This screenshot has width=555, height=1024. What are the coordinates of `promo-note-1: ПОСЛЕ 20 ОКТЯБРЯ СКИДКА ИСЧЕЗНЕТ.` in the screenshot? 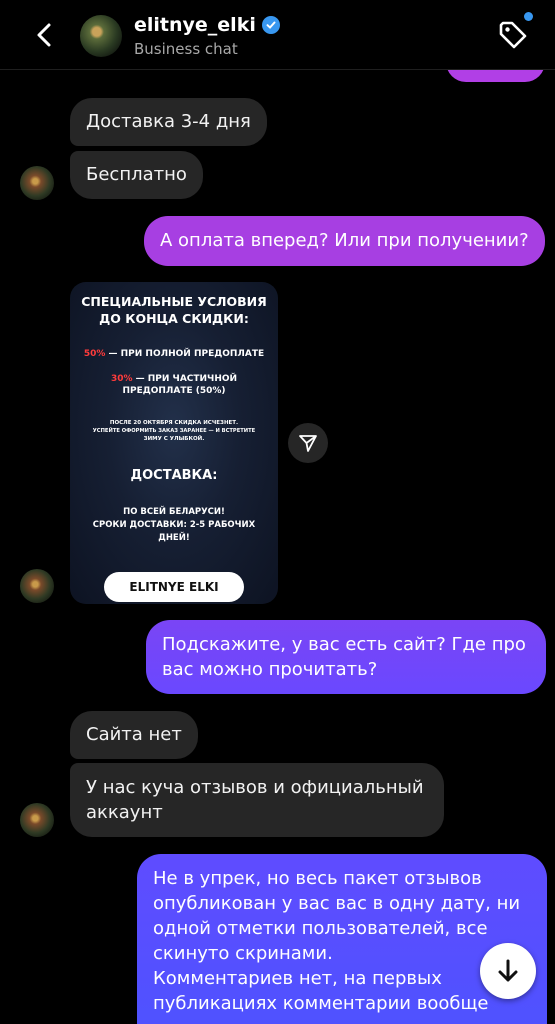 It's located at (174, 423).